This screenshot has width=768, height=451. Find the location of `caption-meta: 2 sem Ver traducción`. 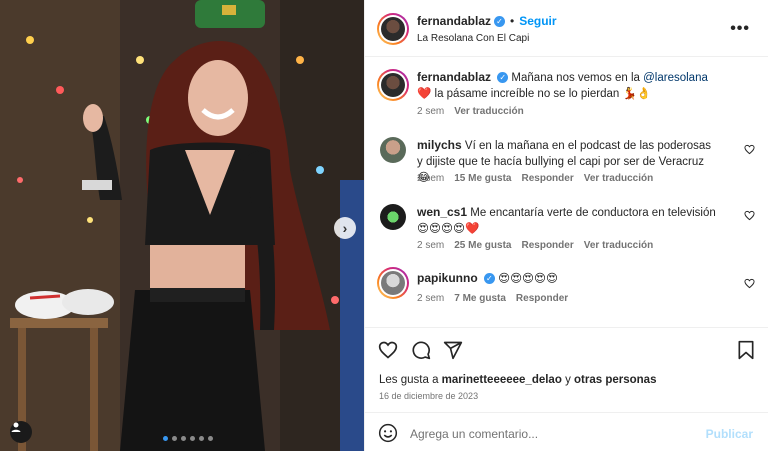

caption-meta: 2 sem Ver traducción is located at coordinates (470, 111).